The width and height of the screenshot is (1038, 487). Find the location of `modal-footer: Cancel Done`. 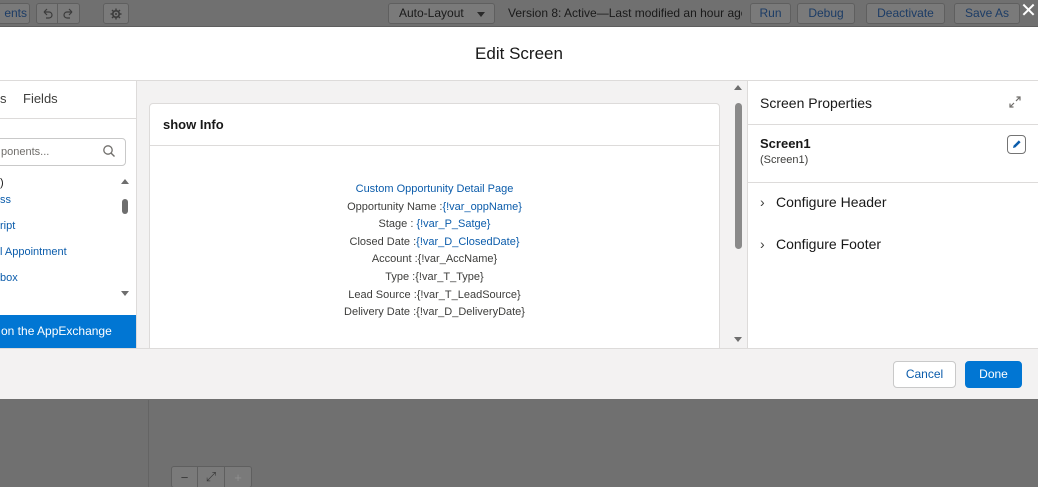

modal-footer: Cancel Done is located at coordinates (519, 373).